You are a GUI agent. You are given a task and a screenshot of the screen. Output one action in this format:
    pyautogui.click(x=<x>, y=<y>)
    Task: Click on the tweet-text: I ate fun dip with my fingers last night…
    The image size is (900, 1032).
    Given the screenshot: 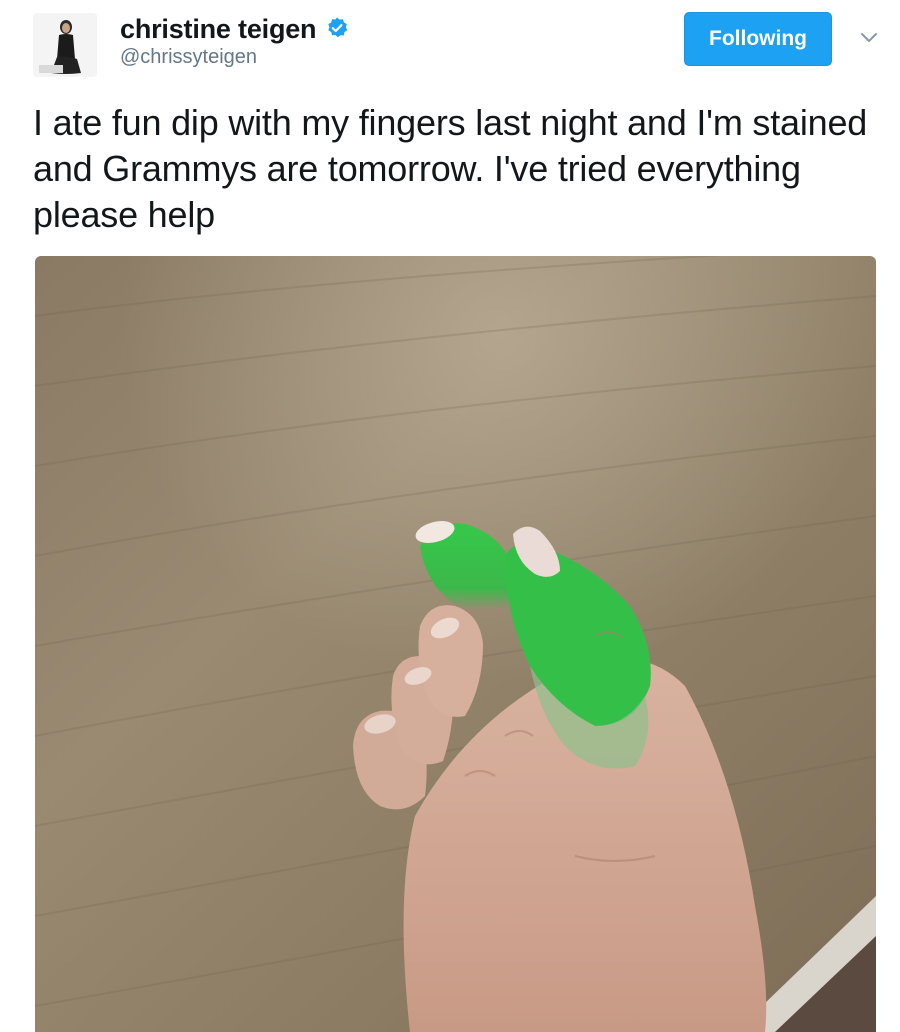 What is the action you would take?
    pyautogui.click(x=450, y=168)
    